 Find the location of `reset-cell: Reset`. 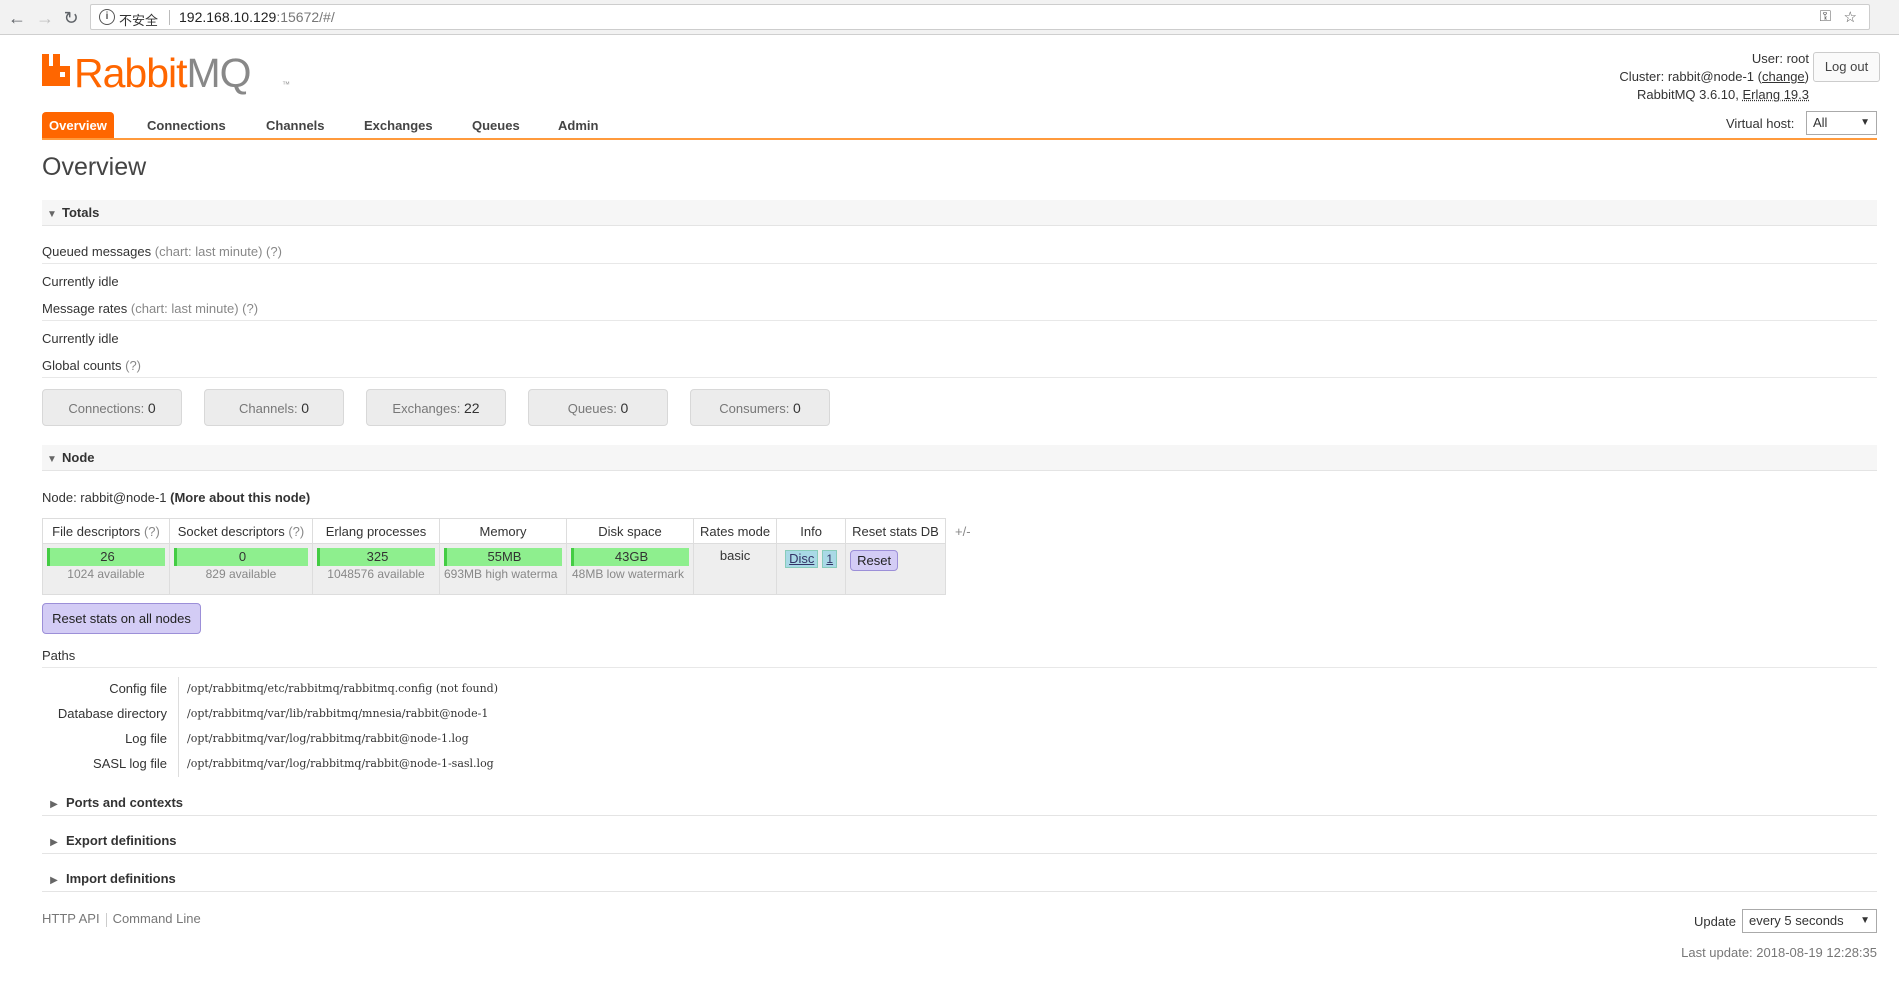

reset-cell: Reset is located at coordinates (895, 569).